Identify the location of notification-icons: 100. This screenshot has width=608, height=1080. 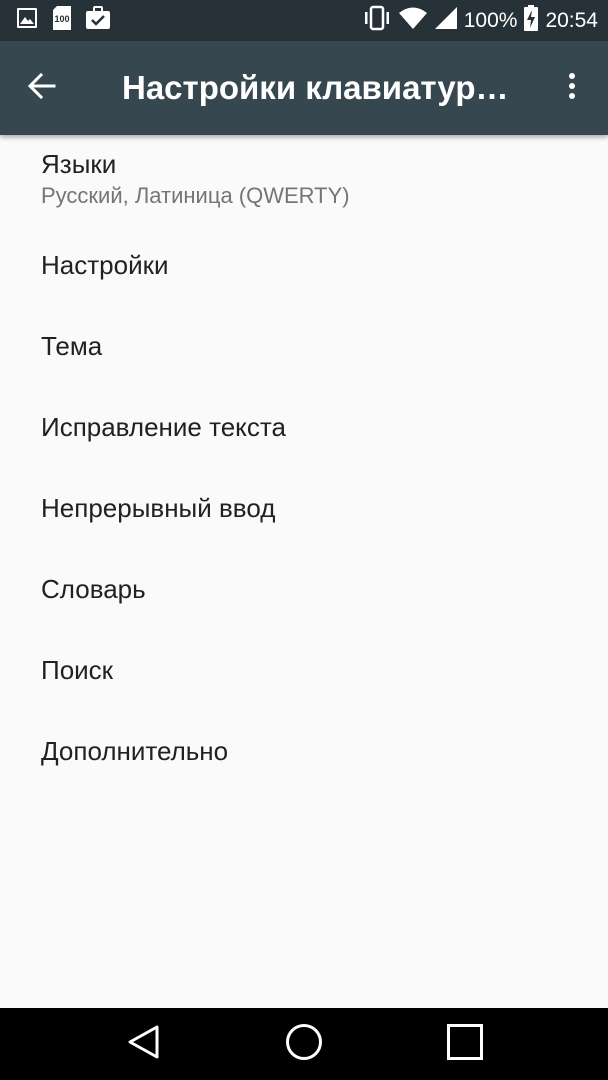
(63, 20).